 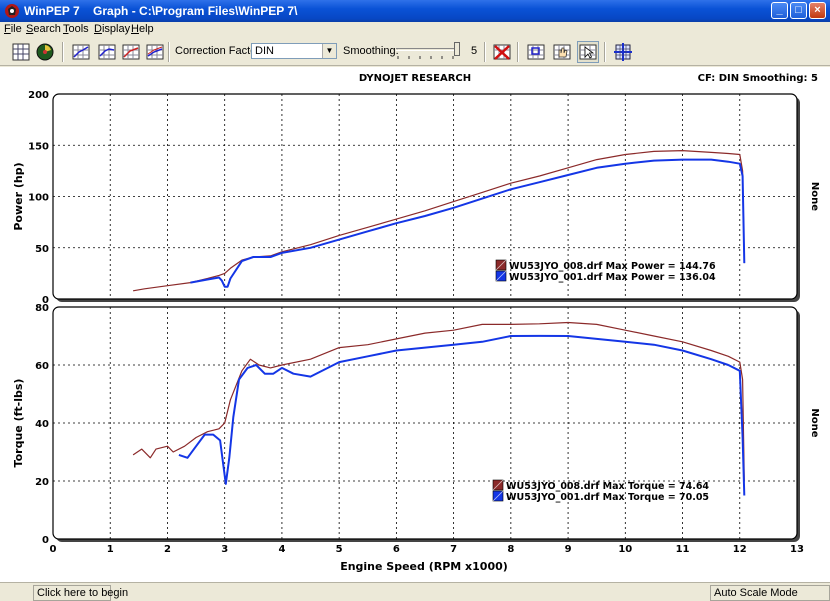 What do you see at coordinates (281, 549) in the screenshot?
I see `x-tick-label: 4` at bounding box center [281, 549].